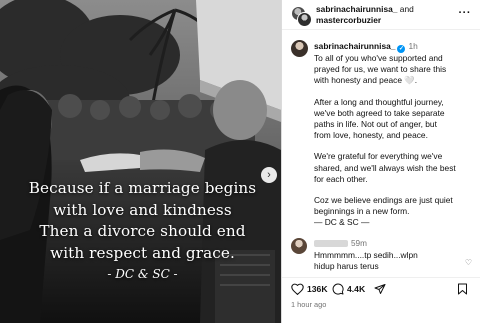 The height and width of the screenshot is (323, 480). What do you see at coordinates (366, 80) in the screenshot?
I see `caption-line: with honesty and peace 🤍.` at bounding box center [366, 80].